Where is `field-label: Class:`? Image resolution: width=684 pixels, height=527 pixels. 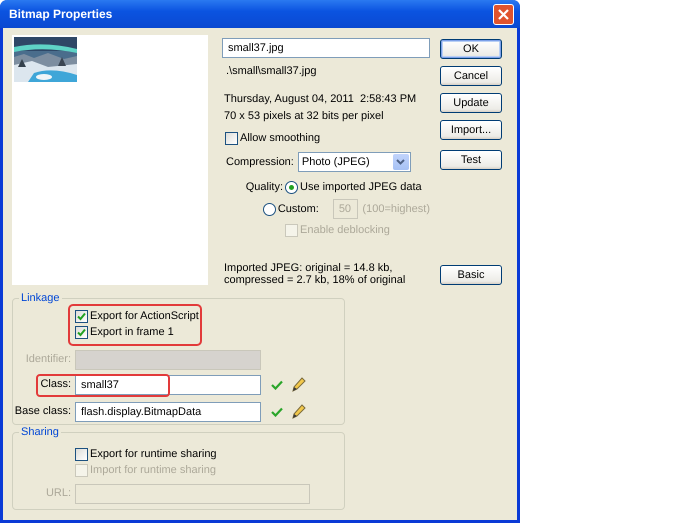 field-label: Class: is located at coordinates (55, 384).